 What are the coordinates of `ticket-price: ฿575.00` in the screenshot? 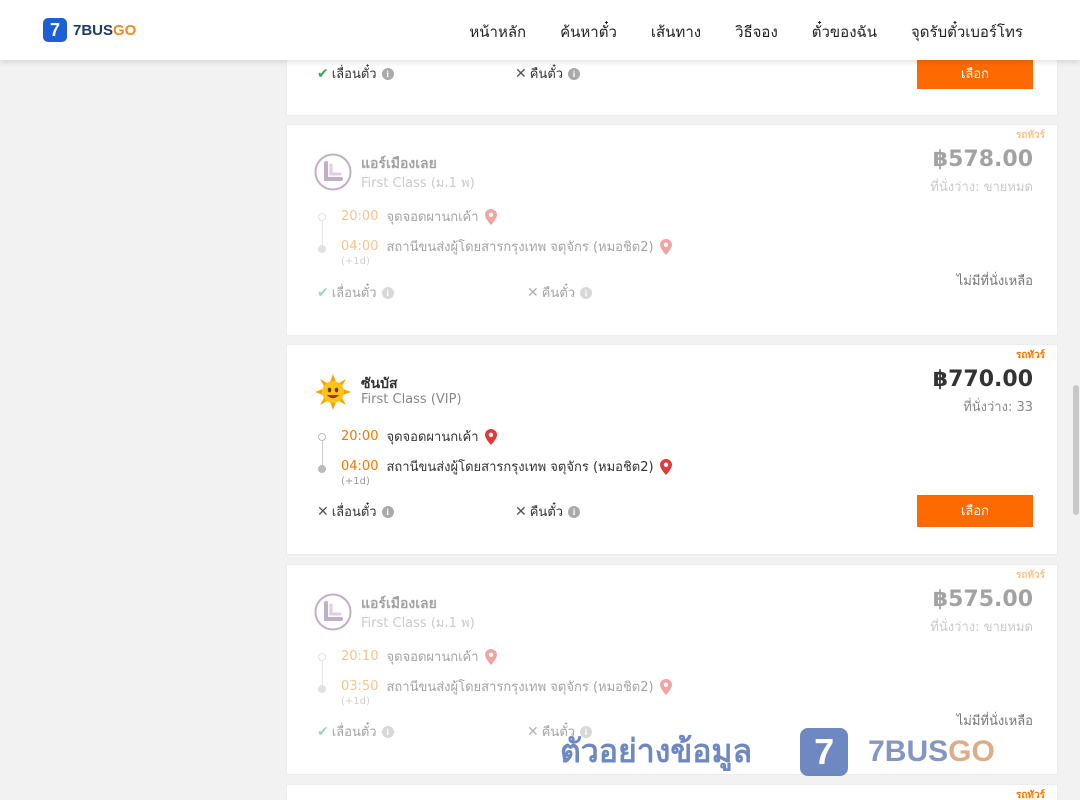 It's located at (982, 599).